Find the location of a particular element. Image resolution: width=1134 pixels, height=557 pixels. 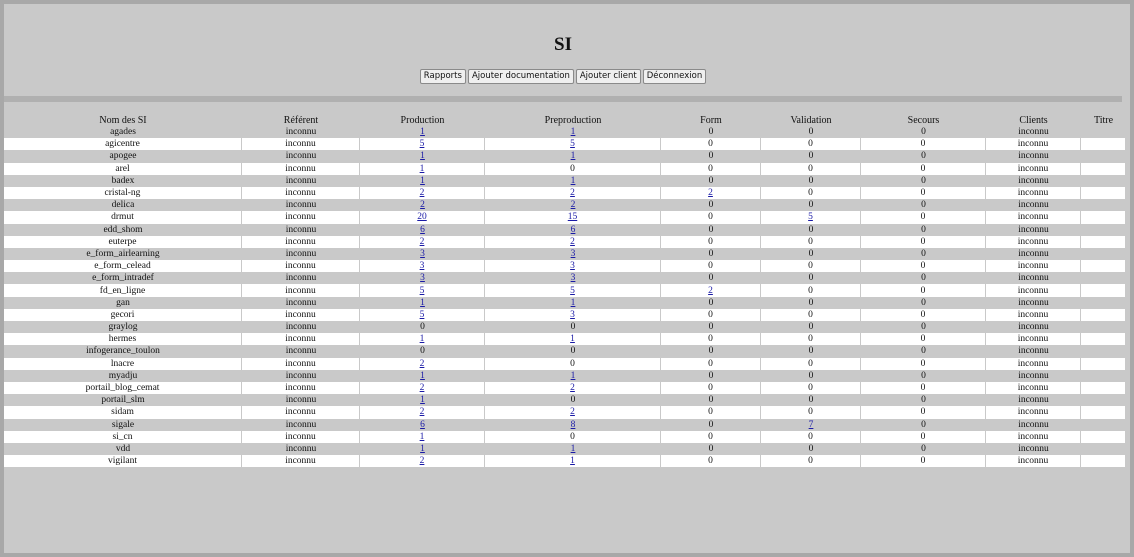

rapports-button: Rapports is located at coordinates (442, 76).